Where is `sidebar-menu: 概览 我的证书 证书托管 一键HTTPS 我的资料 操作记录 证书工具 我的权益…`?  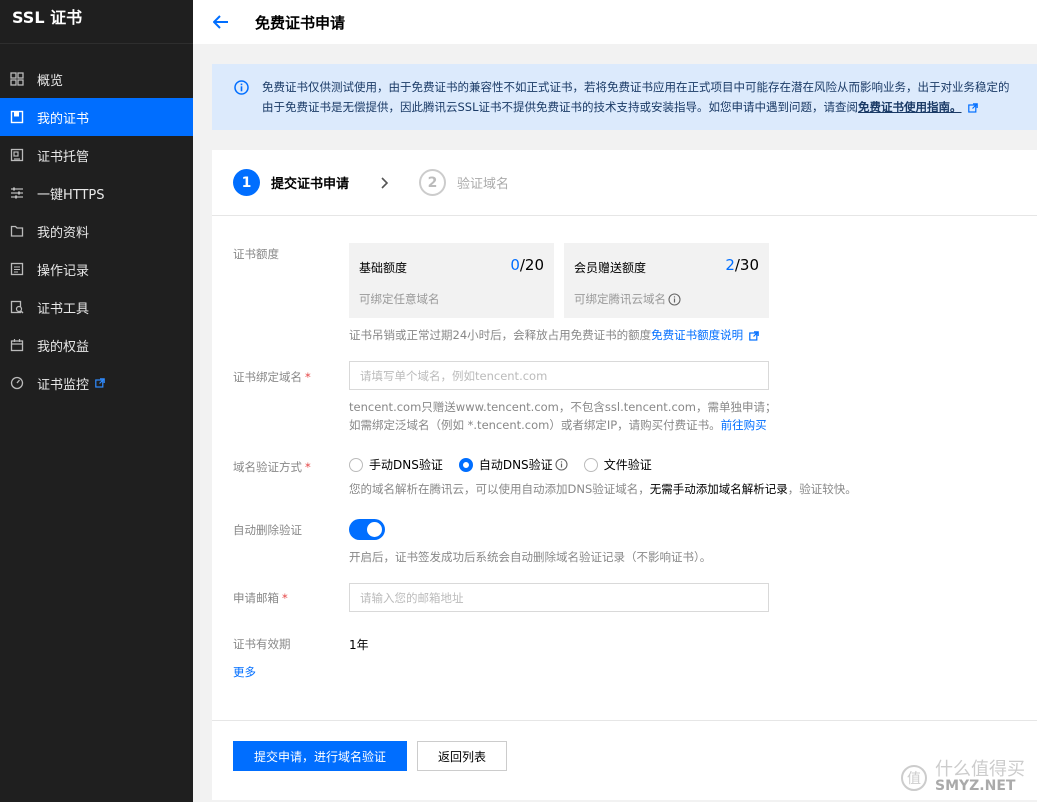
sidebar-menu: 概览 我的证书 证书托管 一键HTTPS 我的资料 操作记录 证书工具 我的权益… is located at coordinates (96, 231).